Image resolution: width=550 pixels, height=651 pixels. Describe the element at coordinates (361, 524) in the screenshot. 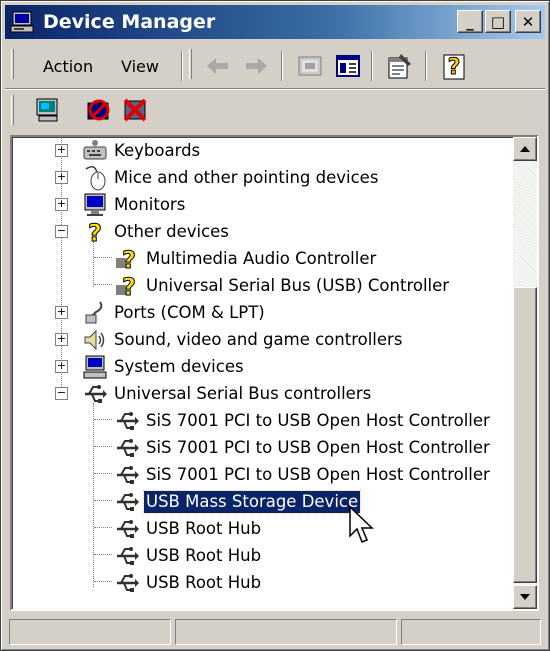

I see `mouse-cursor-icon` at that location.